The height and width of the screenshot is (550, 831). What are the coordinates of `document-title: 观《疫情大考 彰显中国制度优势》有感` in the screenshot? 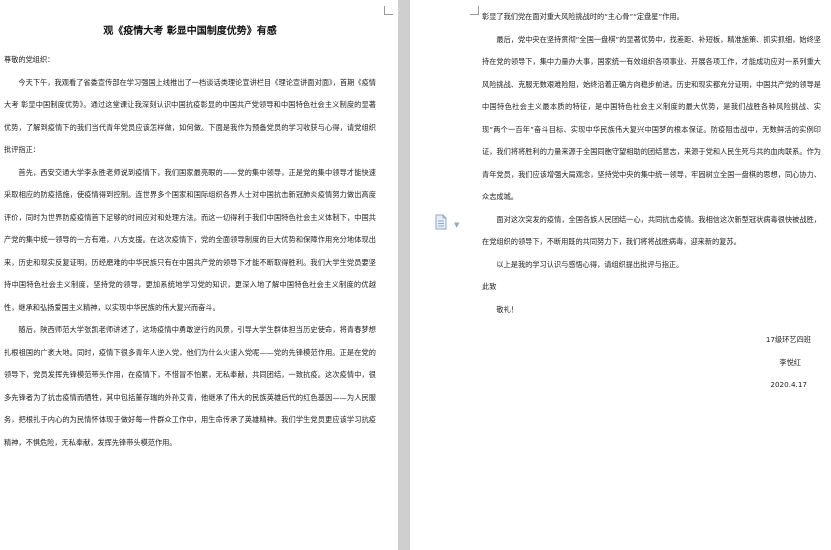 It's located at (190, 31).